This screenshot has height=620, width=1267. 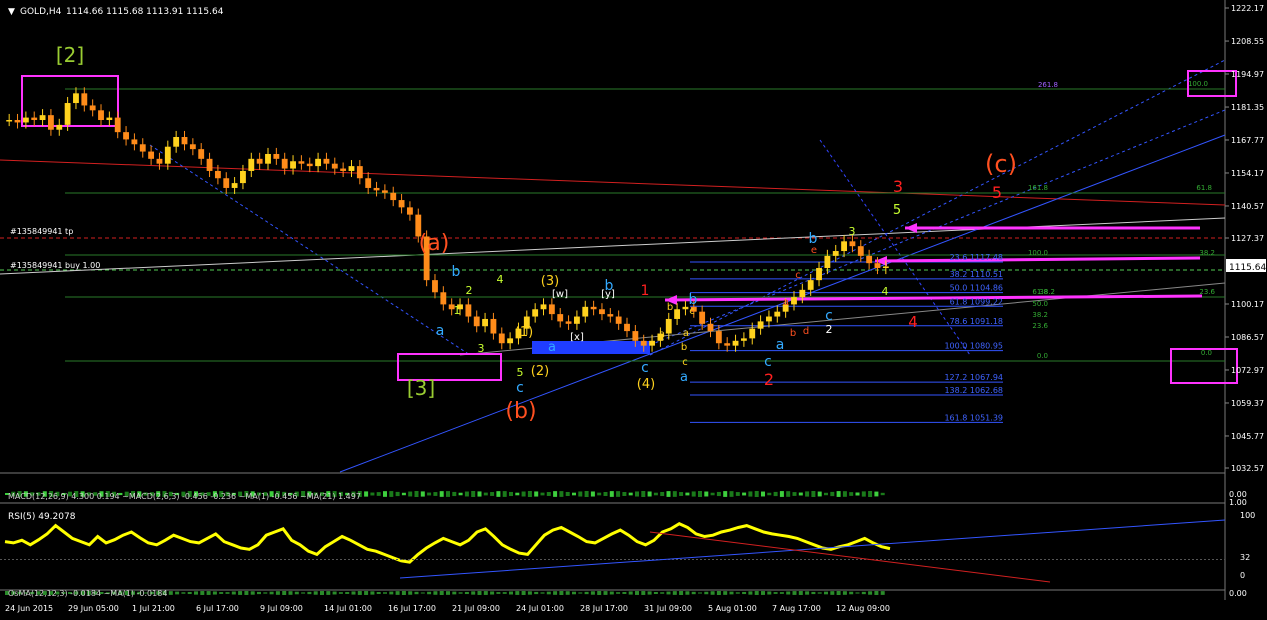 I want to click on rsi-tick-label: 100, so click(x=1247, y=515).